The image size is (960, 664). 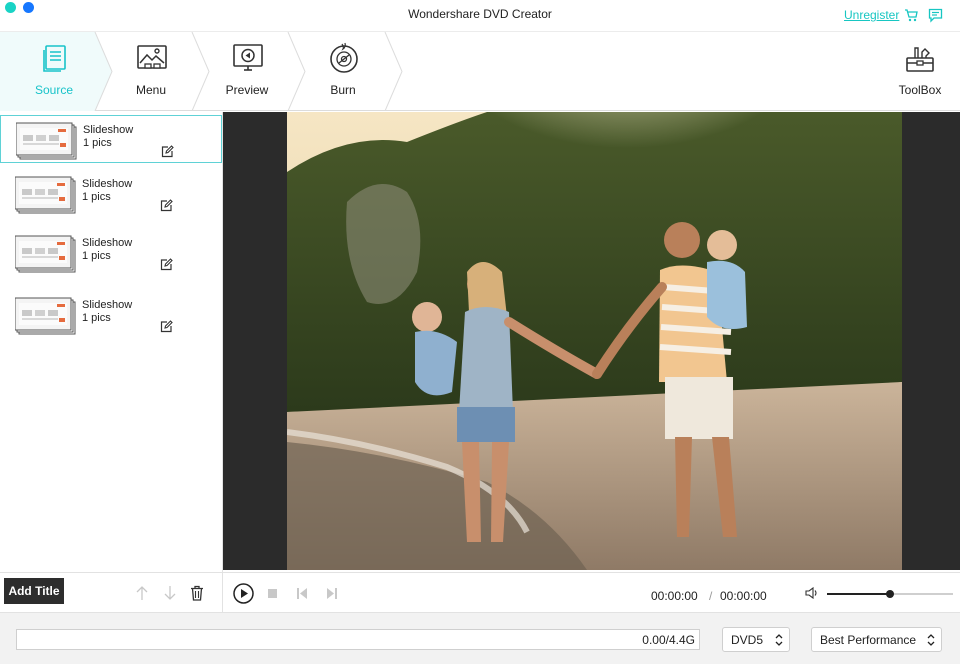 I want to click on disc-type-select: DVD5, so click(x=756, y=639).